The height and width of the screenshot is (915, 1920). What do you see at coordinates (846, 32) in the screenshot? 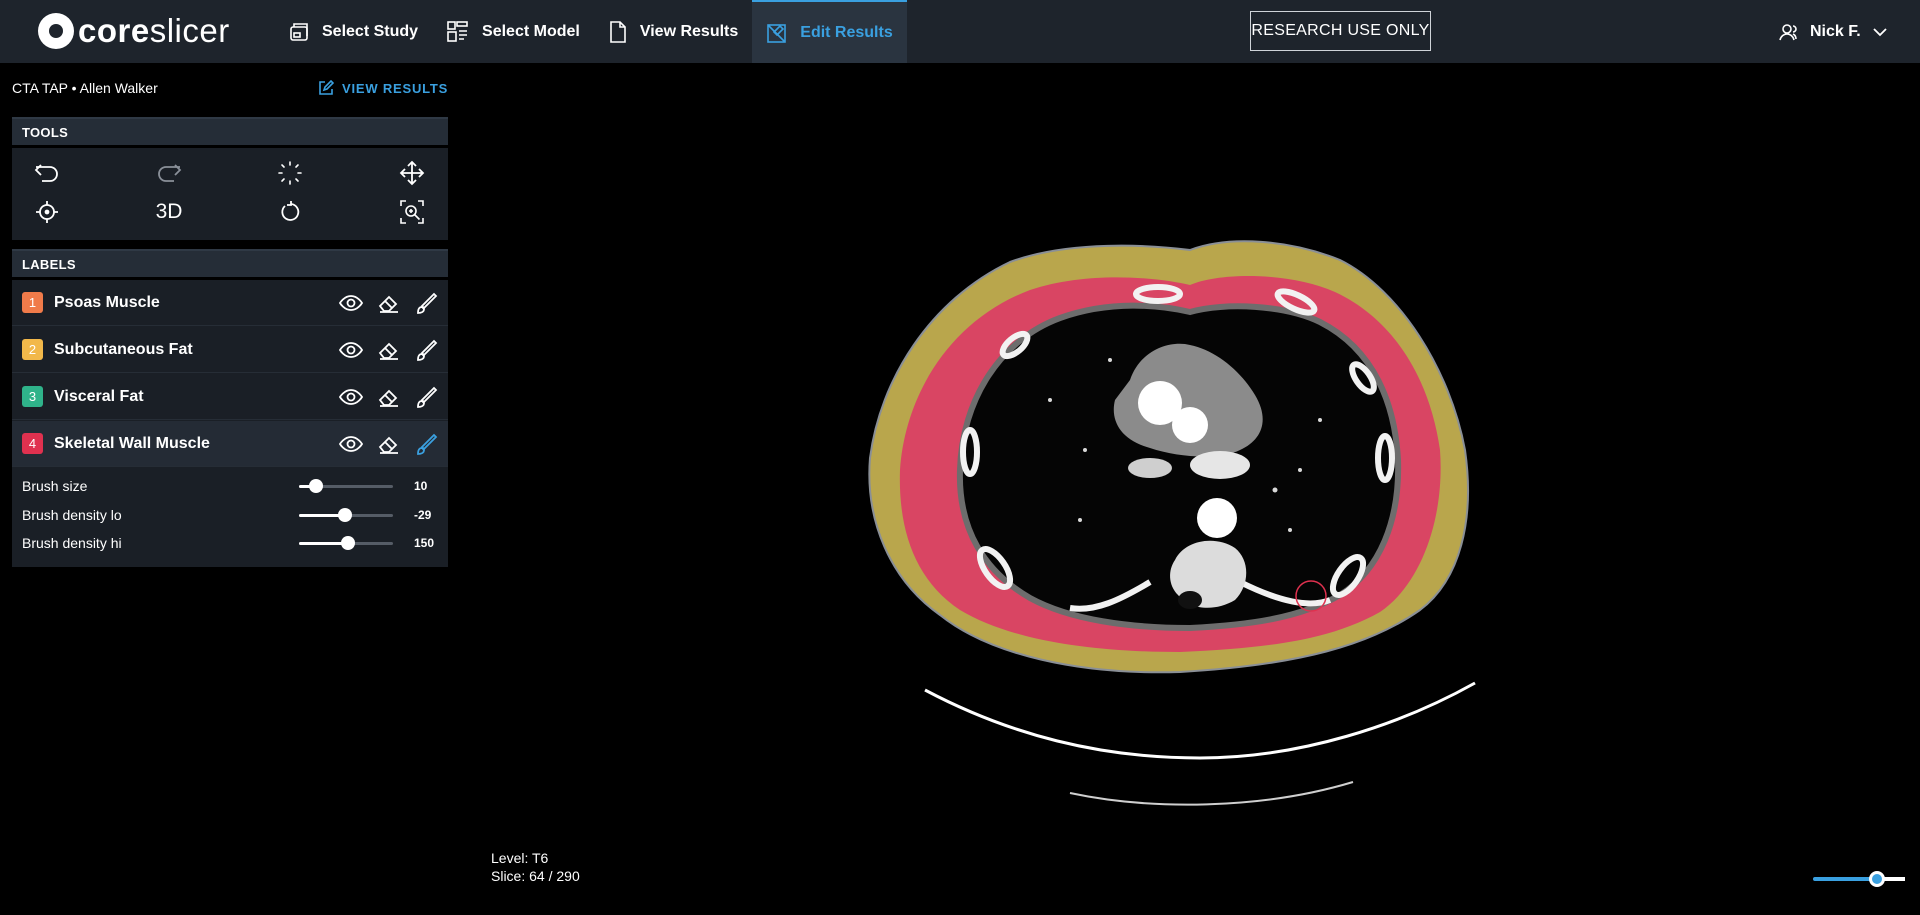
I see `nav-label: Edit Results` at bounding box center [846, 32].